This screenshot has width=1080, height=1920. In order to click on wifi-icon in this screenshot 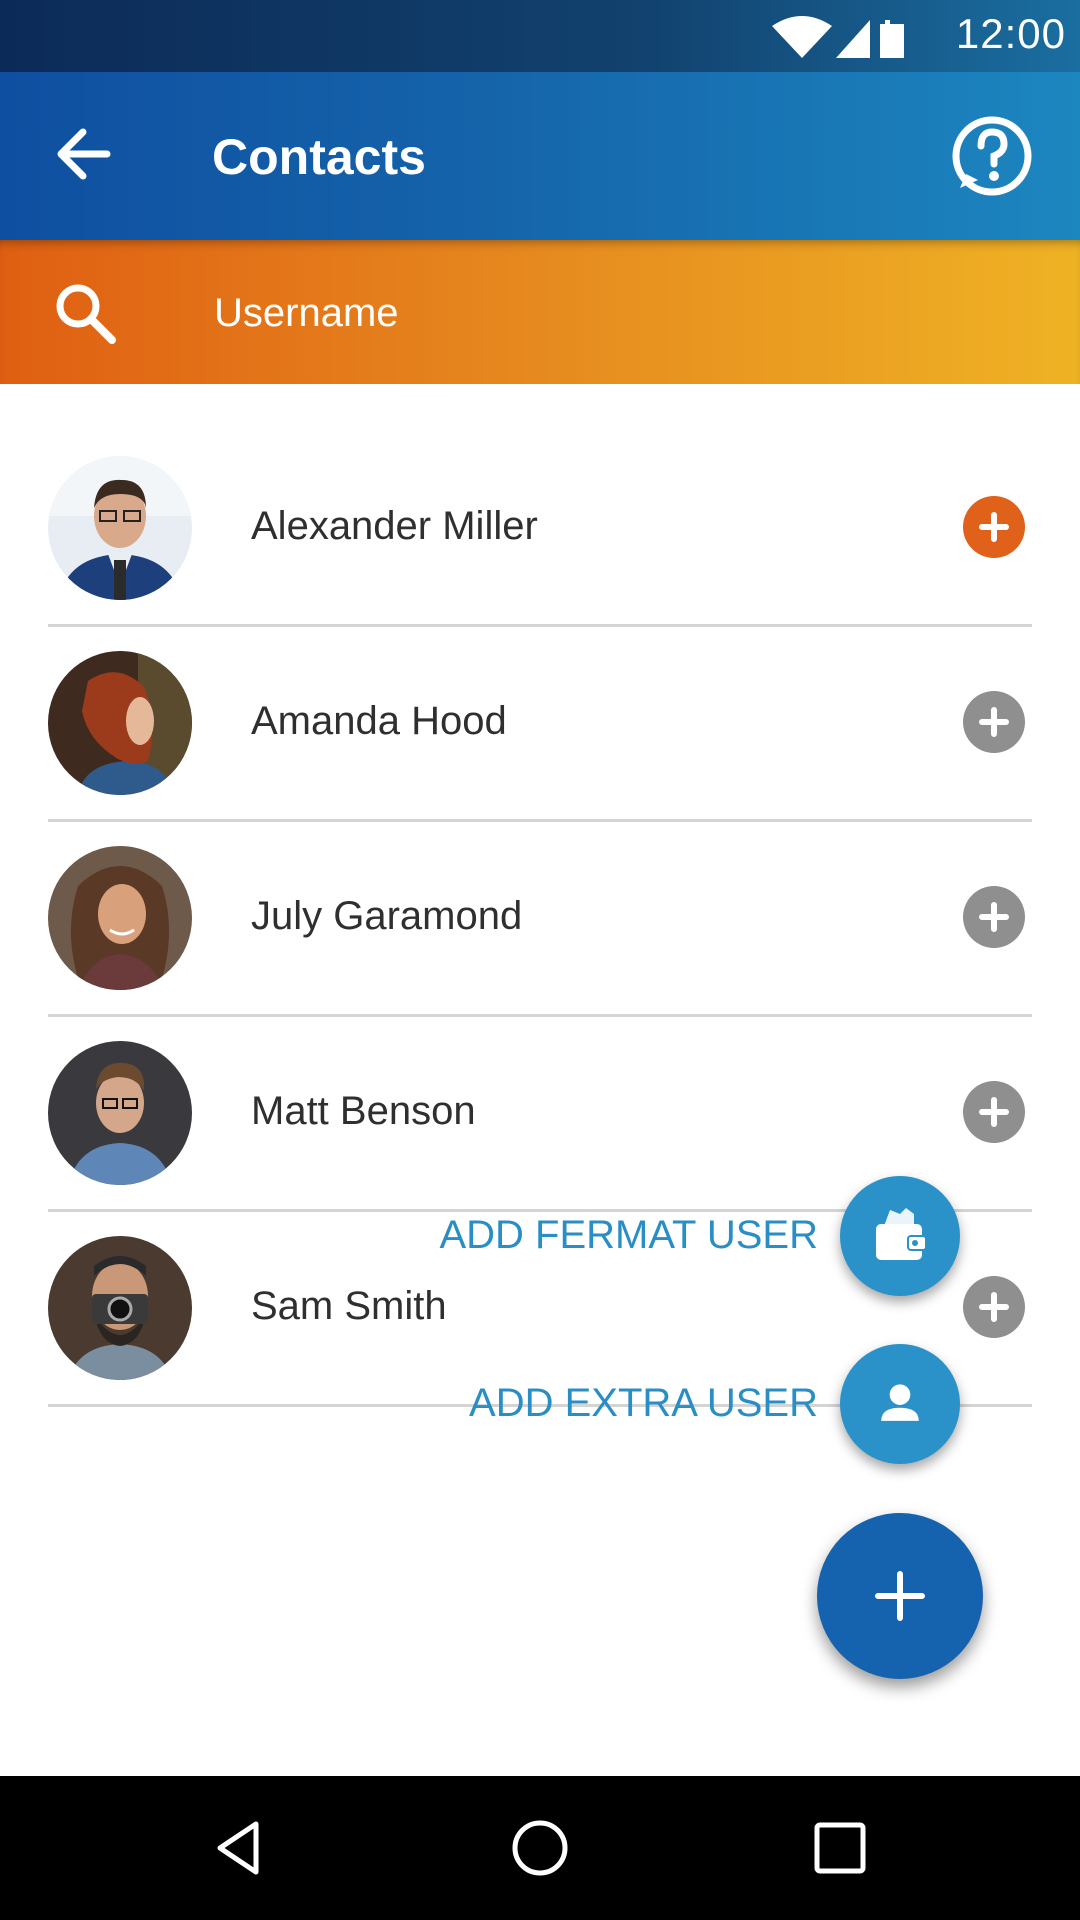, I will do `click(802, 37)`.